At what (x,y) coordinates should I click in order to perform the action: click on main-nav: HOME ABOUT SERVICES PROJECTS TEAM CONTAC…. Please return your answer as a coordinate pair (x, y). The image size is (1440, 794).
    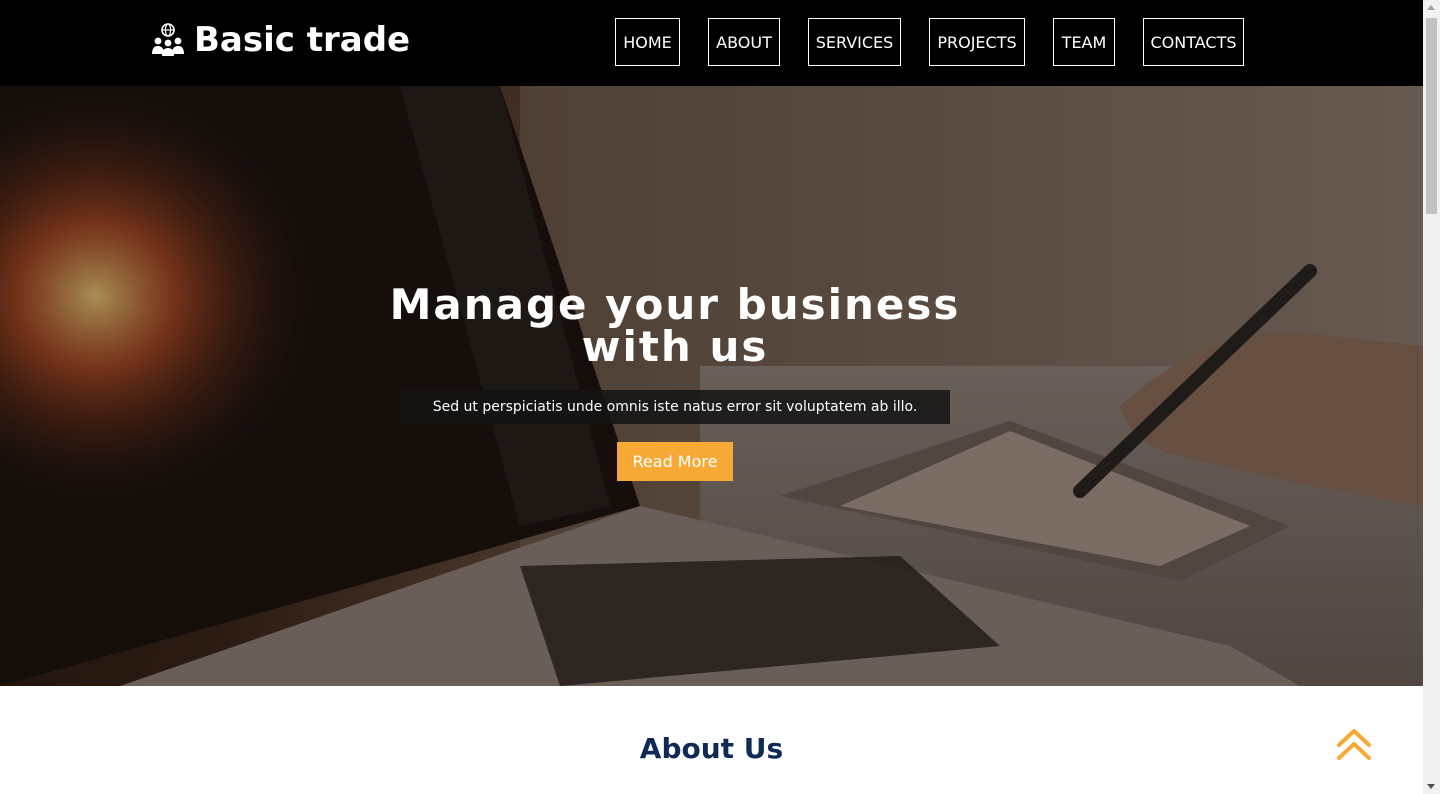
    Looking at the image, I should click on (929, 42).